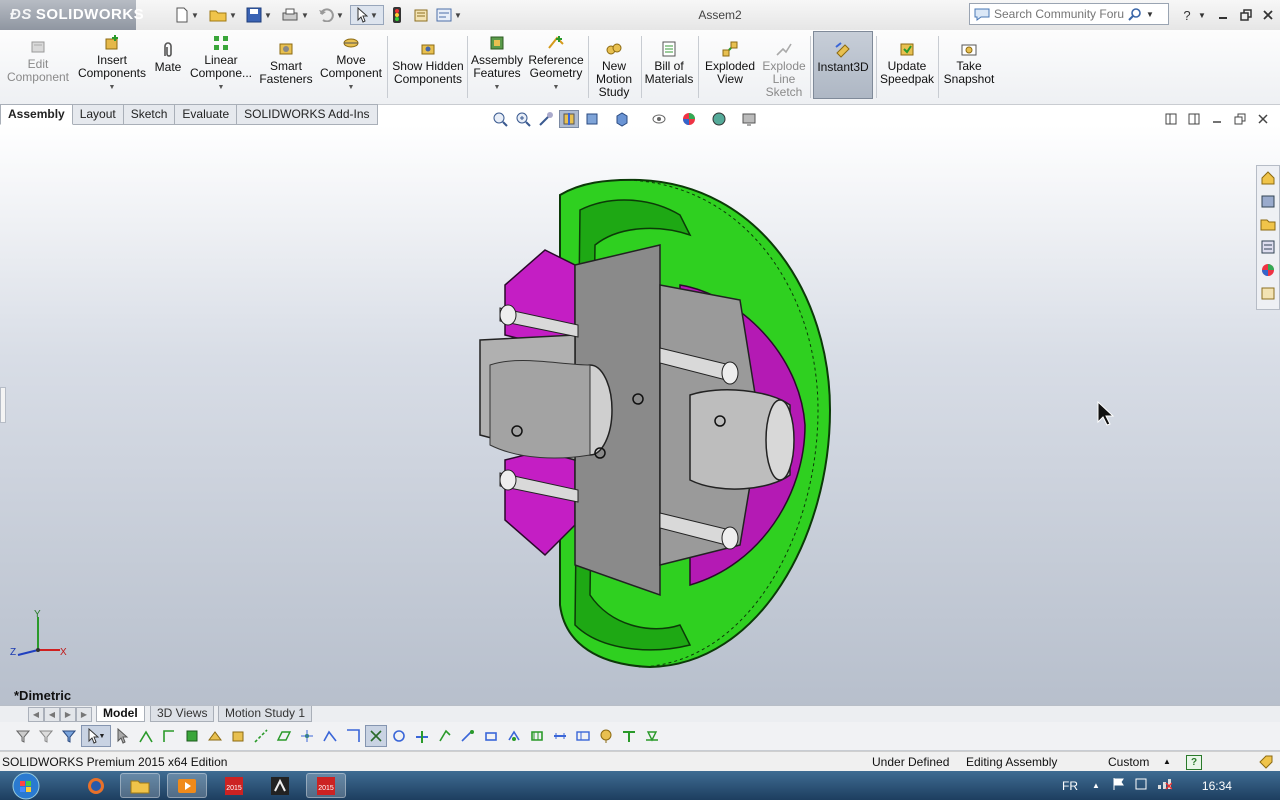 This screenshot has width=1280, height=800. Describe the element at coordinates (592, 119) in the screenshot. I see `view-orientation-button` at that location.